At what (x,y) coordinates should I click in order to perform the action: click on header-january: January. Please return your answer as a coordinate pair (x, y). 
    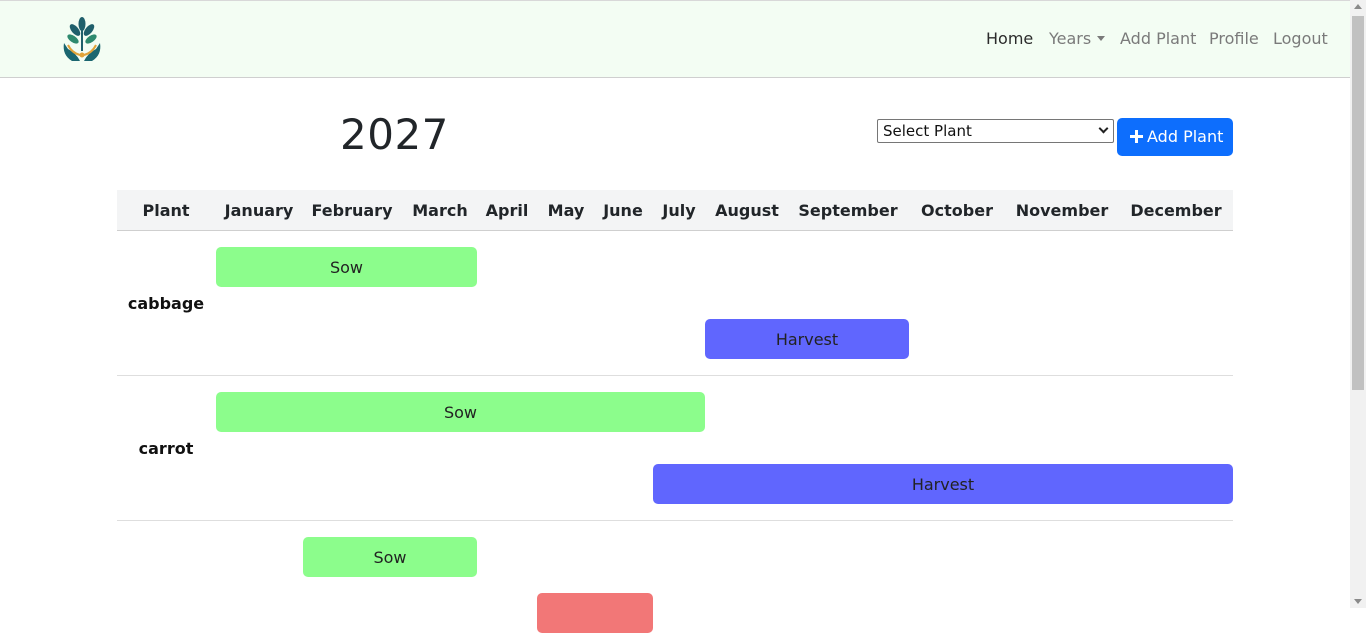
    Looking at the image, I should click on (259, 210).